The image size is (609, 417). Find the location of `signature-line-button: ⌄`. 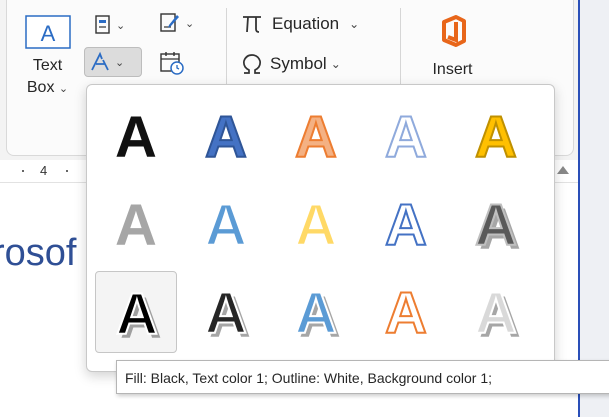

signature-line-button: ⌄ is located at coordinates (176, 23).